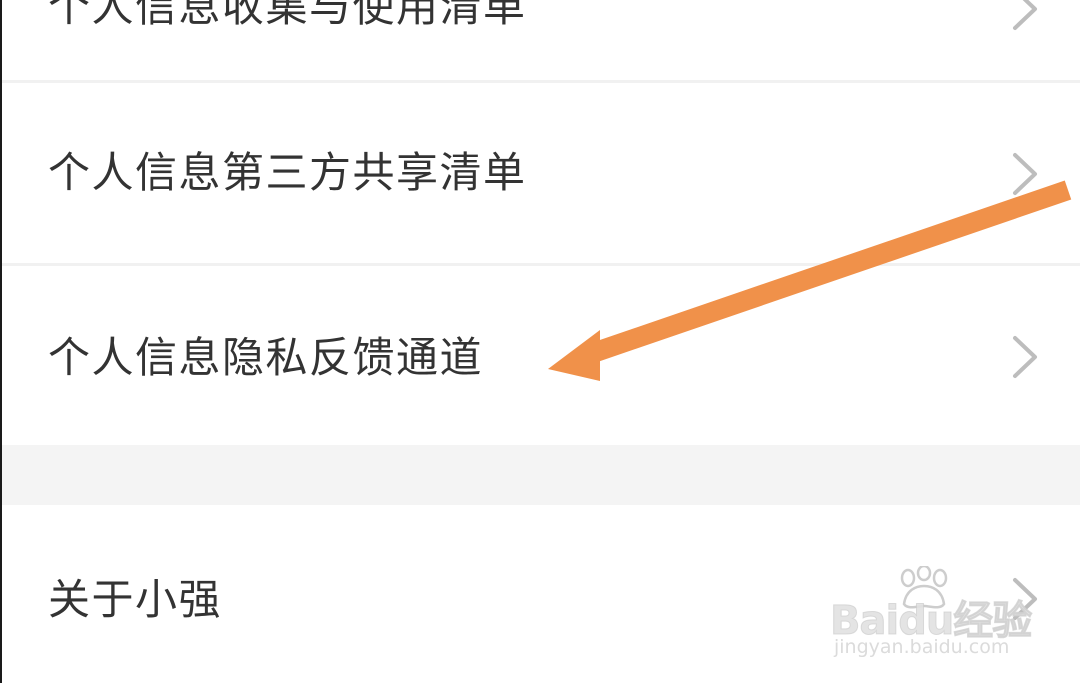 The width and height of the screenshot is (1080, 683). What do you see at coordinates (266, 357) in the screenshot?
I see `menu-item-label: 个人信息隐私反馈通道` at bounding box center [266, 357].